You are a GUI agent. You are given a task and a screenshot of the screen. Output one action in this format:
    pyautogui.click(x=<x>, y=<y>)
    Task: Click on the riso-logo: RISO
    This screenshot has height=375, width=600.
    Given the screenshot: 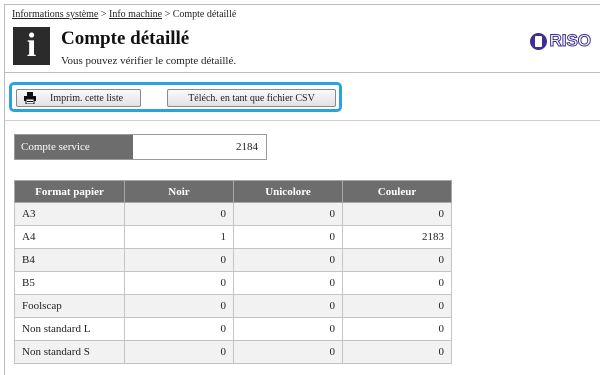 What is the action you would take?
    pyautogui.click(x=560, y=41)
    